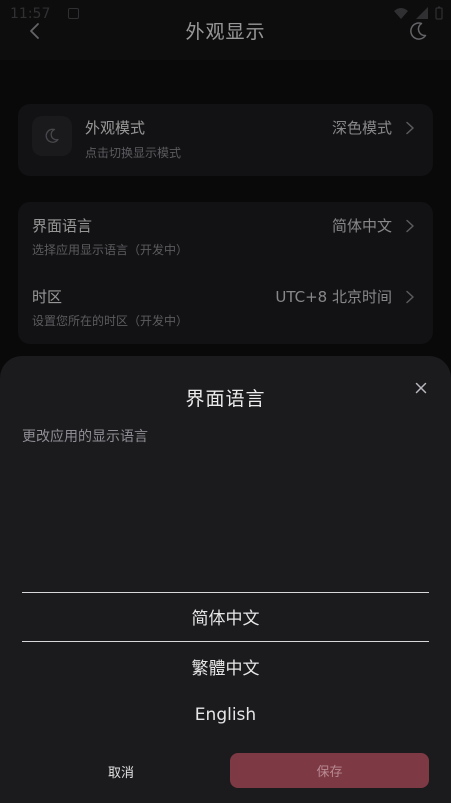 This screenshot has height=803, width=451. I want to click on picker-option-english: English, so click(225, 715).